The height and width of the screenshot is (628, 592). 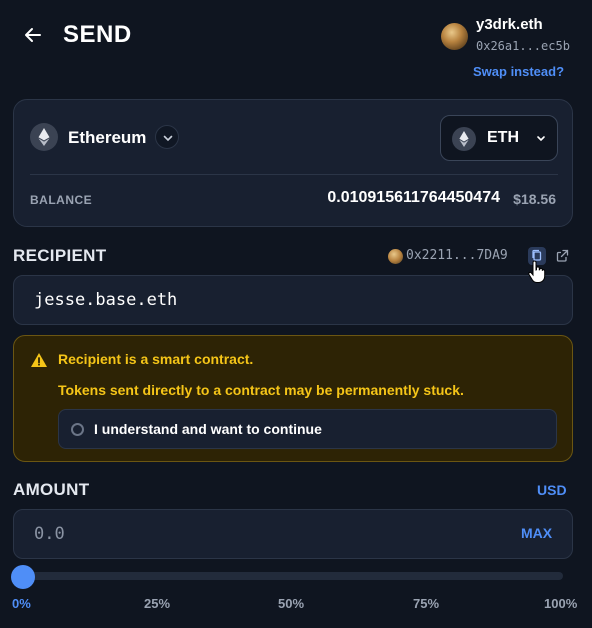 I want to click on balance-usd: $18.56, so click(x=534, y=199).